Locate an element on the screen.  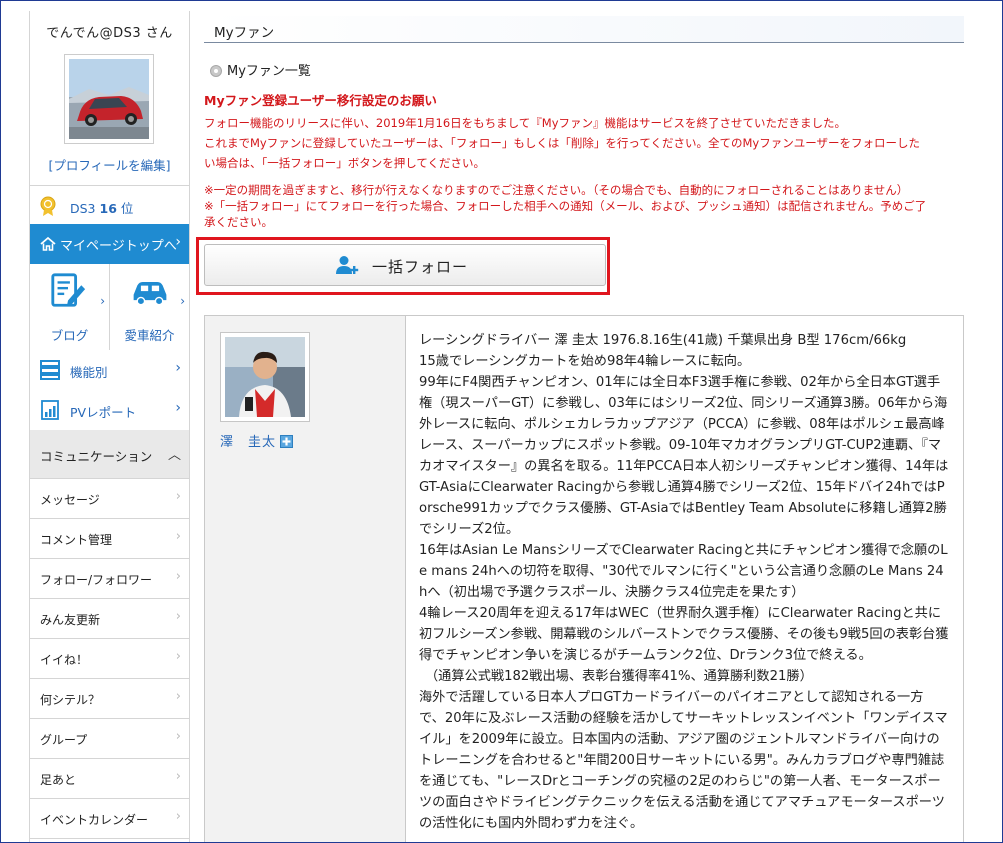
add-plus-icon is located at coordinates (287, 441).